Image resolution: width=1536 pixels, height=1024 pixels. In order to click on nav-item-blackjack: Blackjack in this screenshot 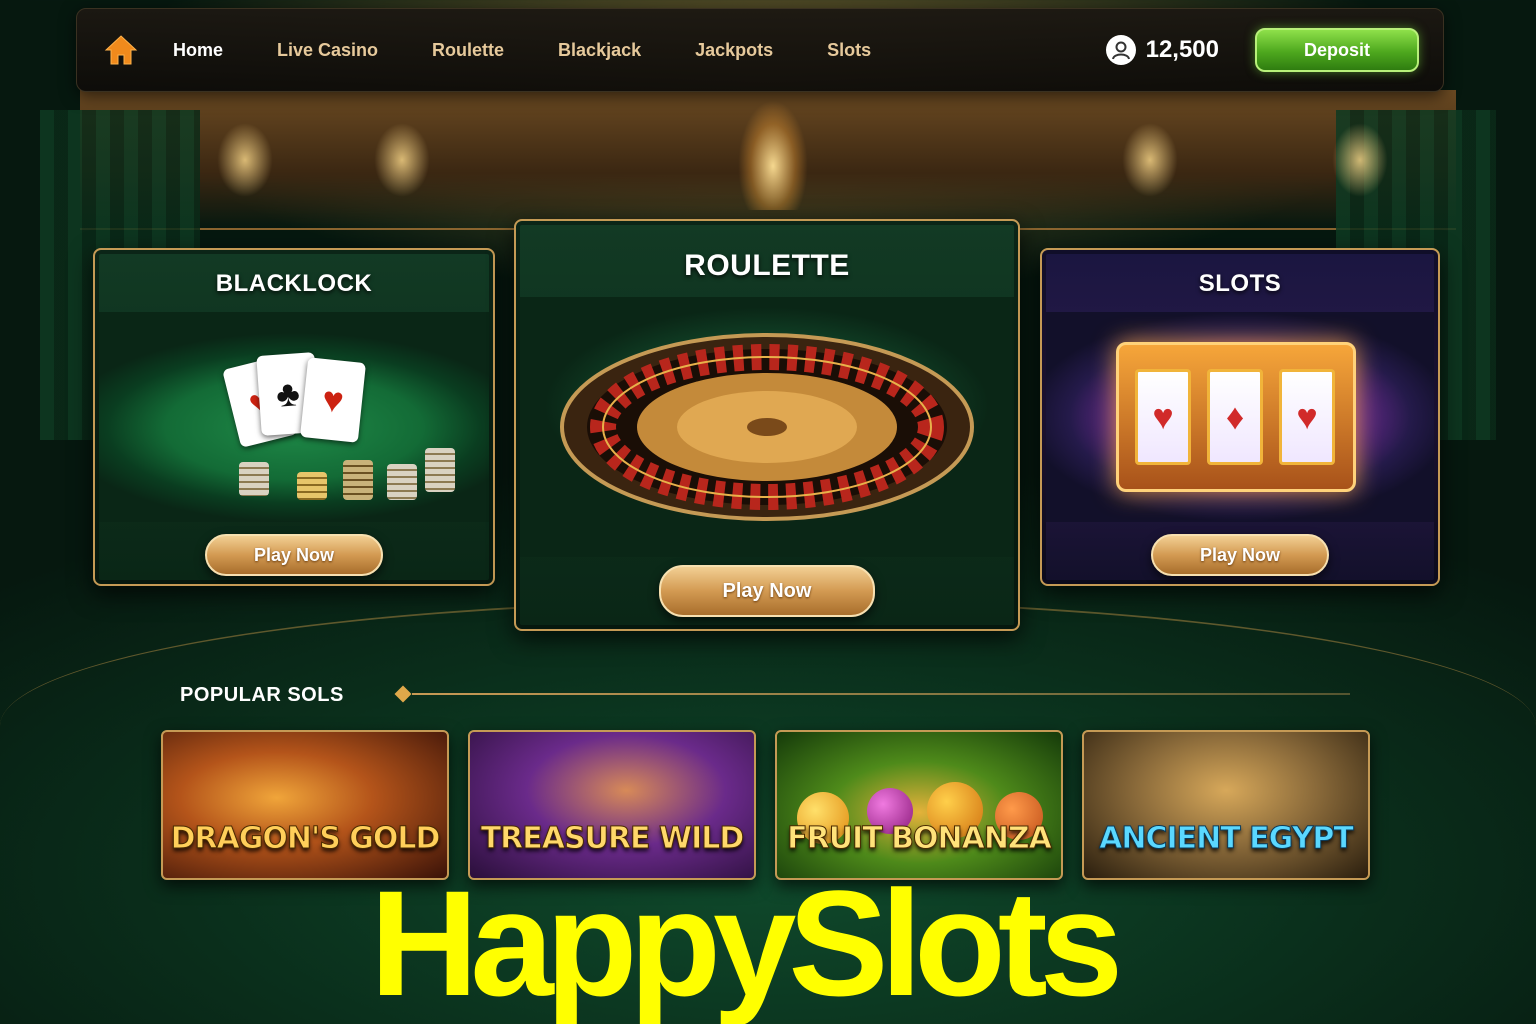, I will do `click(599, 50)`.